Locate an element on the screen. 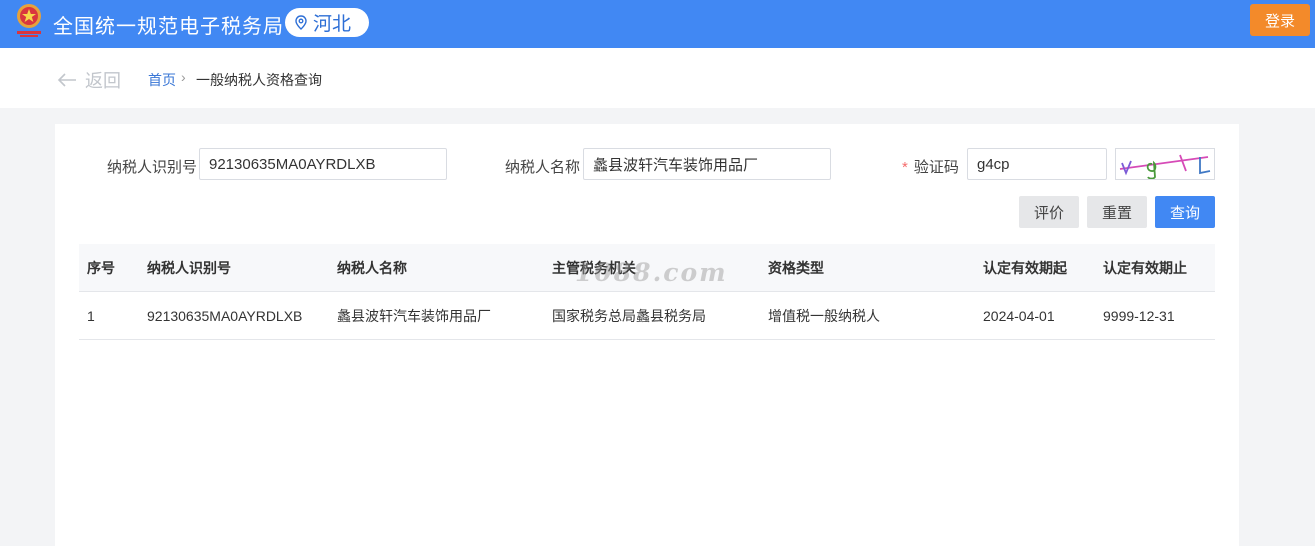  table-cell: 增值税一般纳税人 is located at coordinates (824, 316).